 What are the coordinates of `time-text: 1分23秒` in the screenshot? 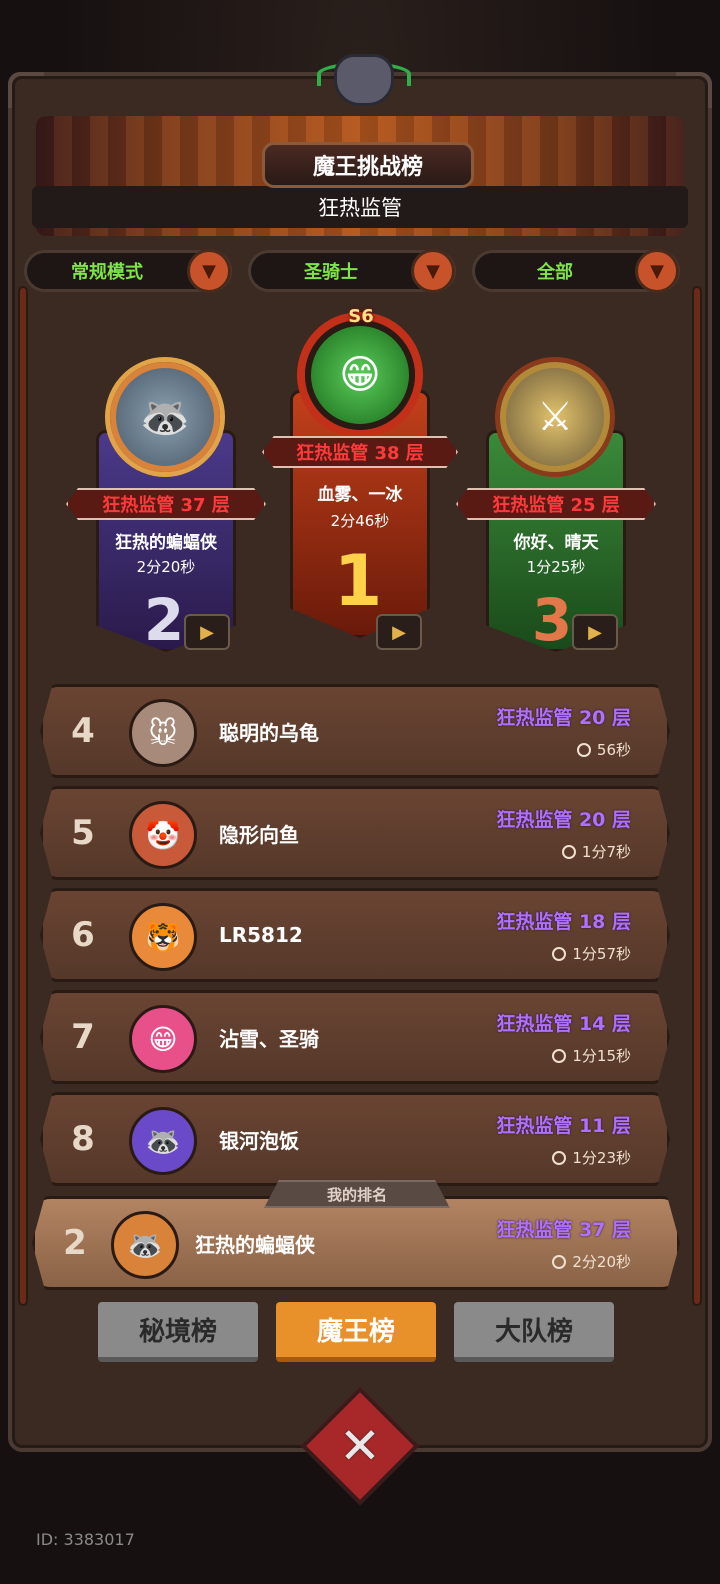 It's located at (591, 1157).